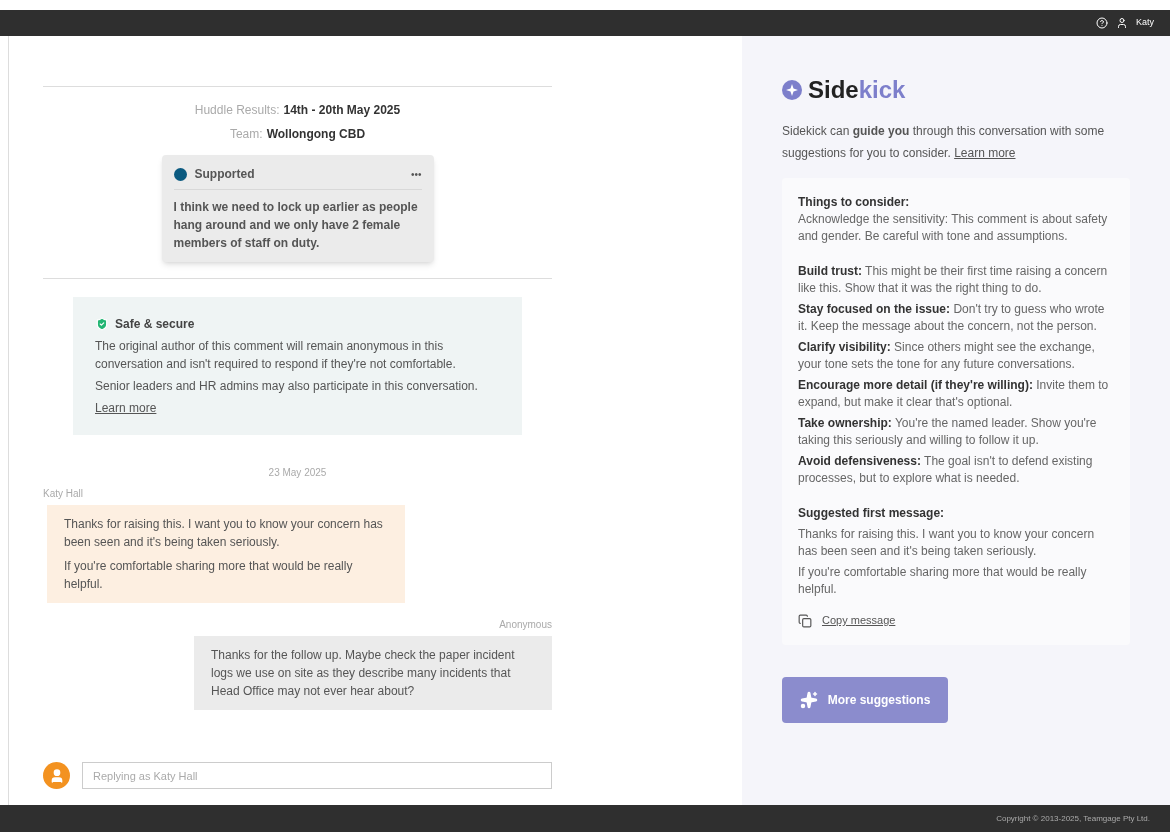  I want to click on copyright-text: Copyright © 2013-2025, Teamgage Pty Ltd., so click(1073, 818).